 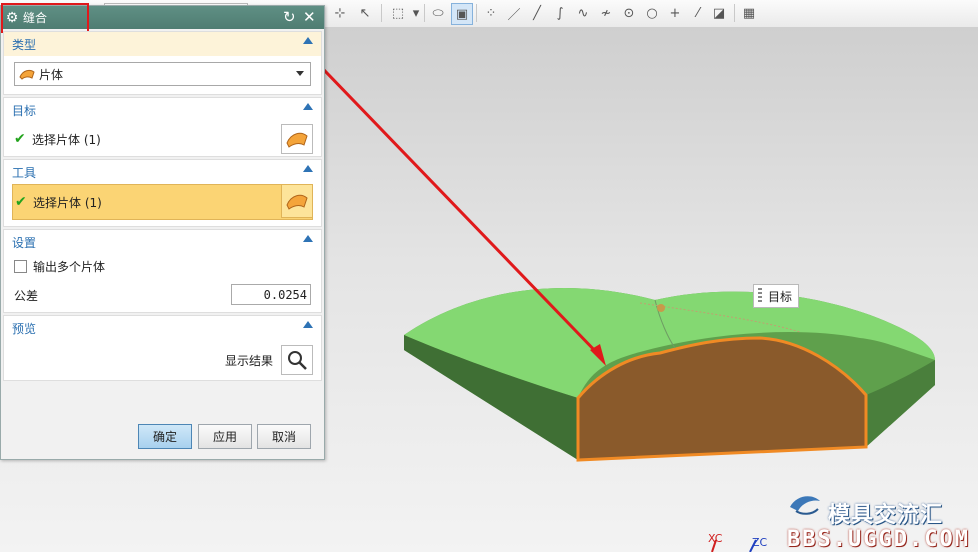 What do you see at coordinates (162, 295) in the screenshot?
I see `tolerance-row: 公差 0.0254` at bounding box center [162, 295].